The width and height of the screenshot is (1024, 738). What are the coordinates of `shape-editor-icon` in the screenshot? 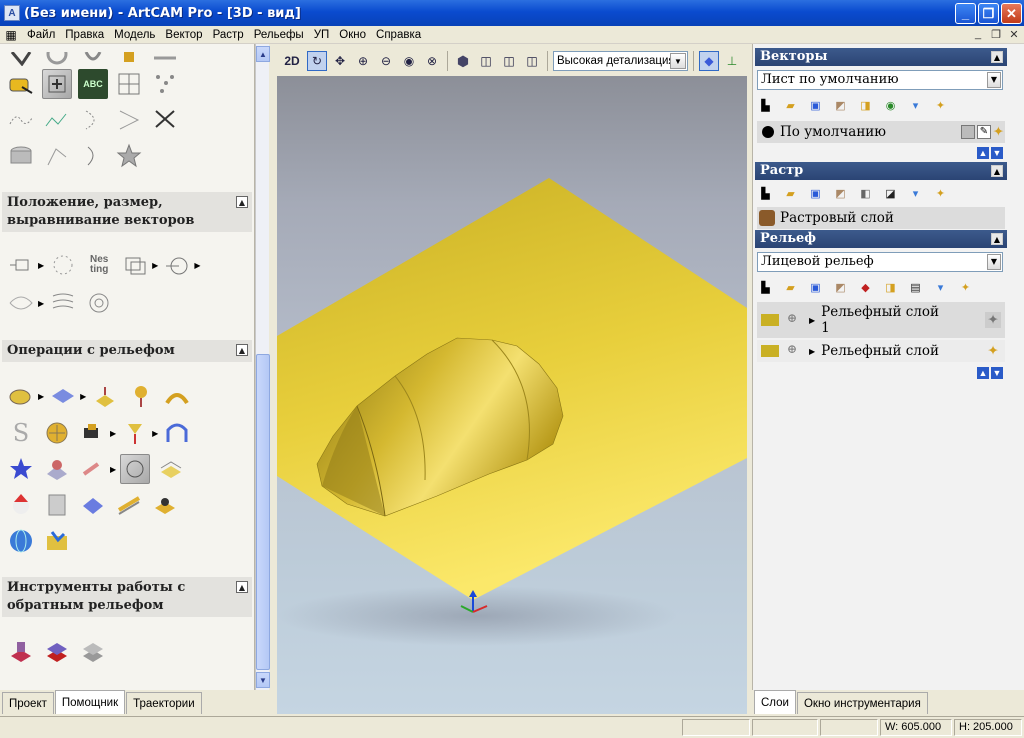 It's located at (21, 396).